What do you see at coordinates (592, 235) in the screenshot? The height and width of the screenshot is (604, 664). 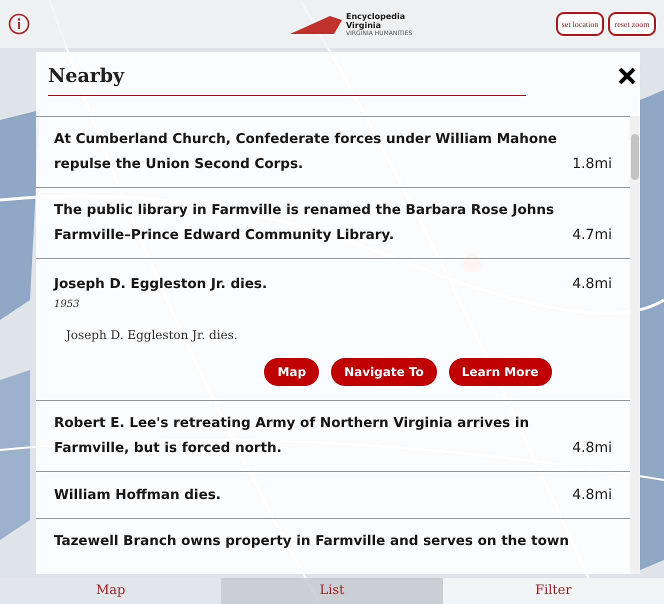 I see `item-distance: 4.7mi` at bounding box center [592, 235].